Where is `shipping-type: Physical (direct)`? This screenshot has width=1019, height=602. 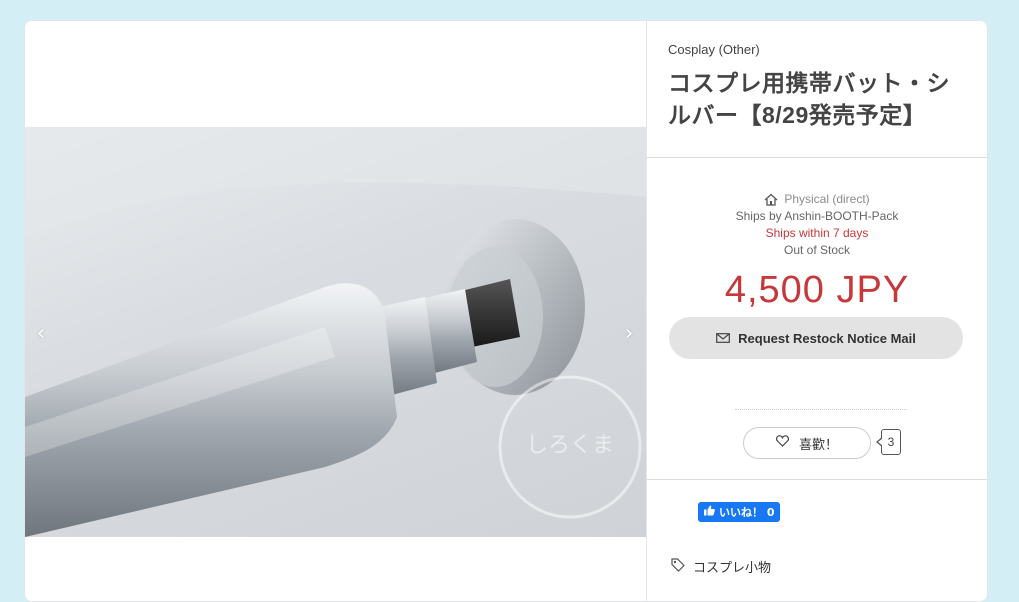
shipping-type: Physical (direct) is located at coordinates (817, 199).